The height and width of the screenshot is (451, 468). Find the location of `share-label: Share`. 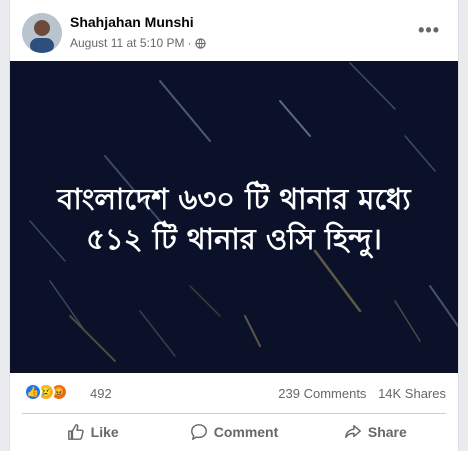

share-label: Share is located at coordinates (387, 432).